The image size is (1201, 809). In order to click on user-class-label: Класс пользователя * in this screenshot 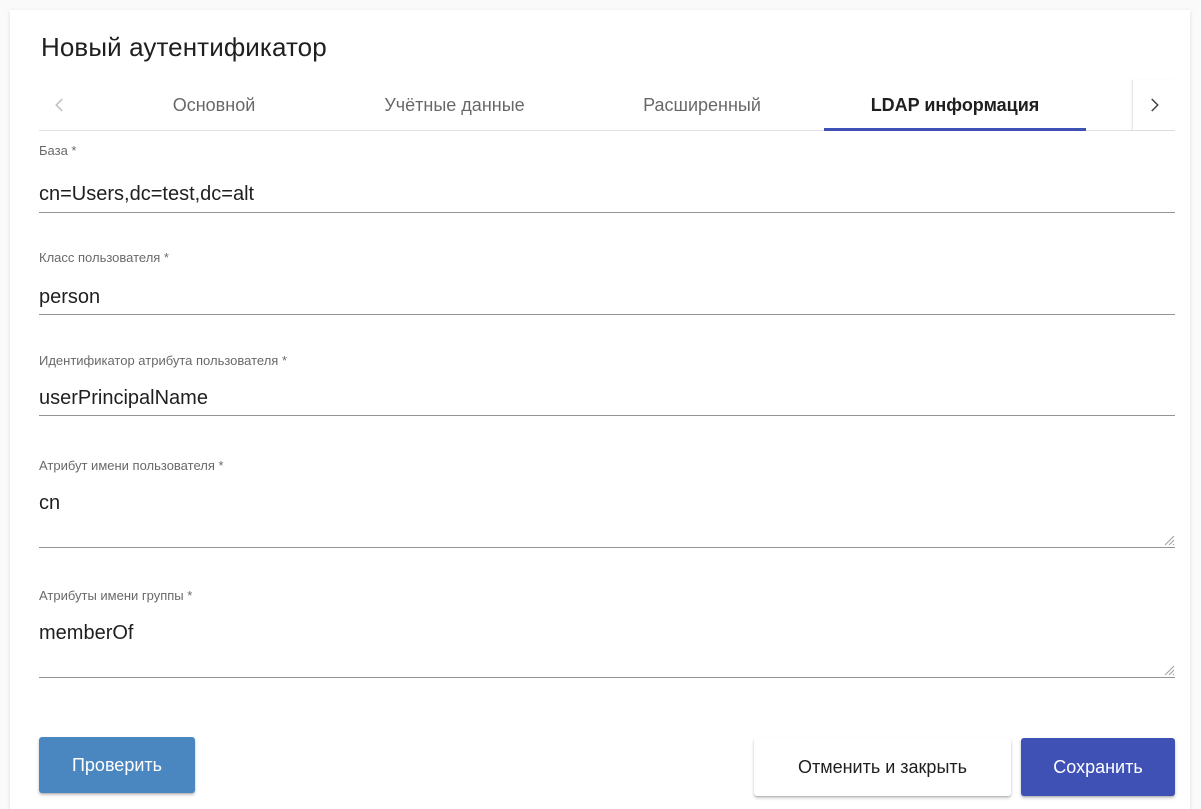, I will do `click(104, 257)`.